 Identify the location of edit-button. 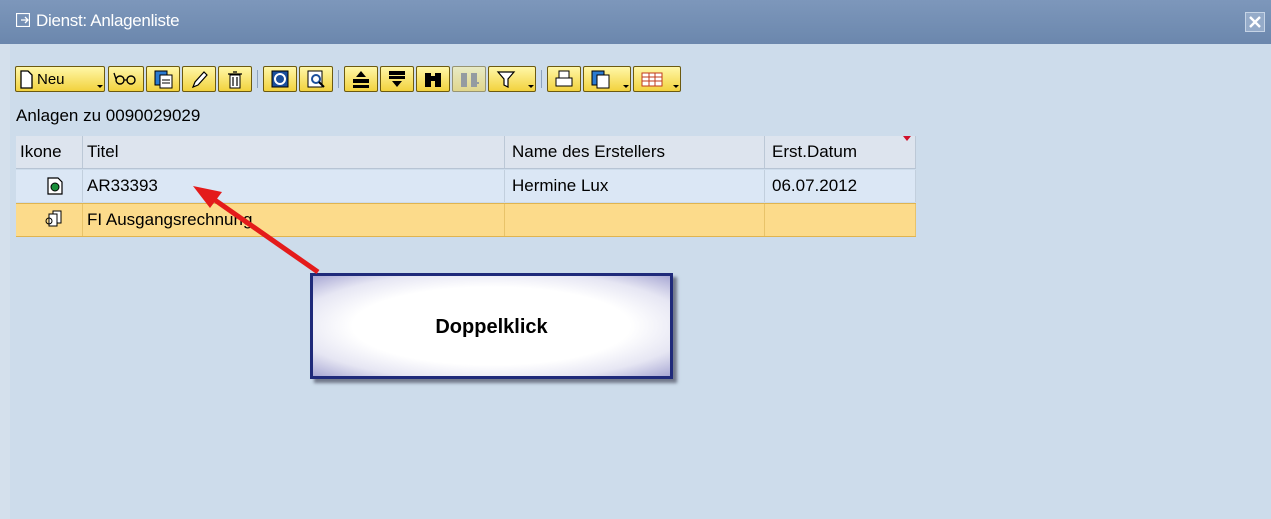
(199, 79).